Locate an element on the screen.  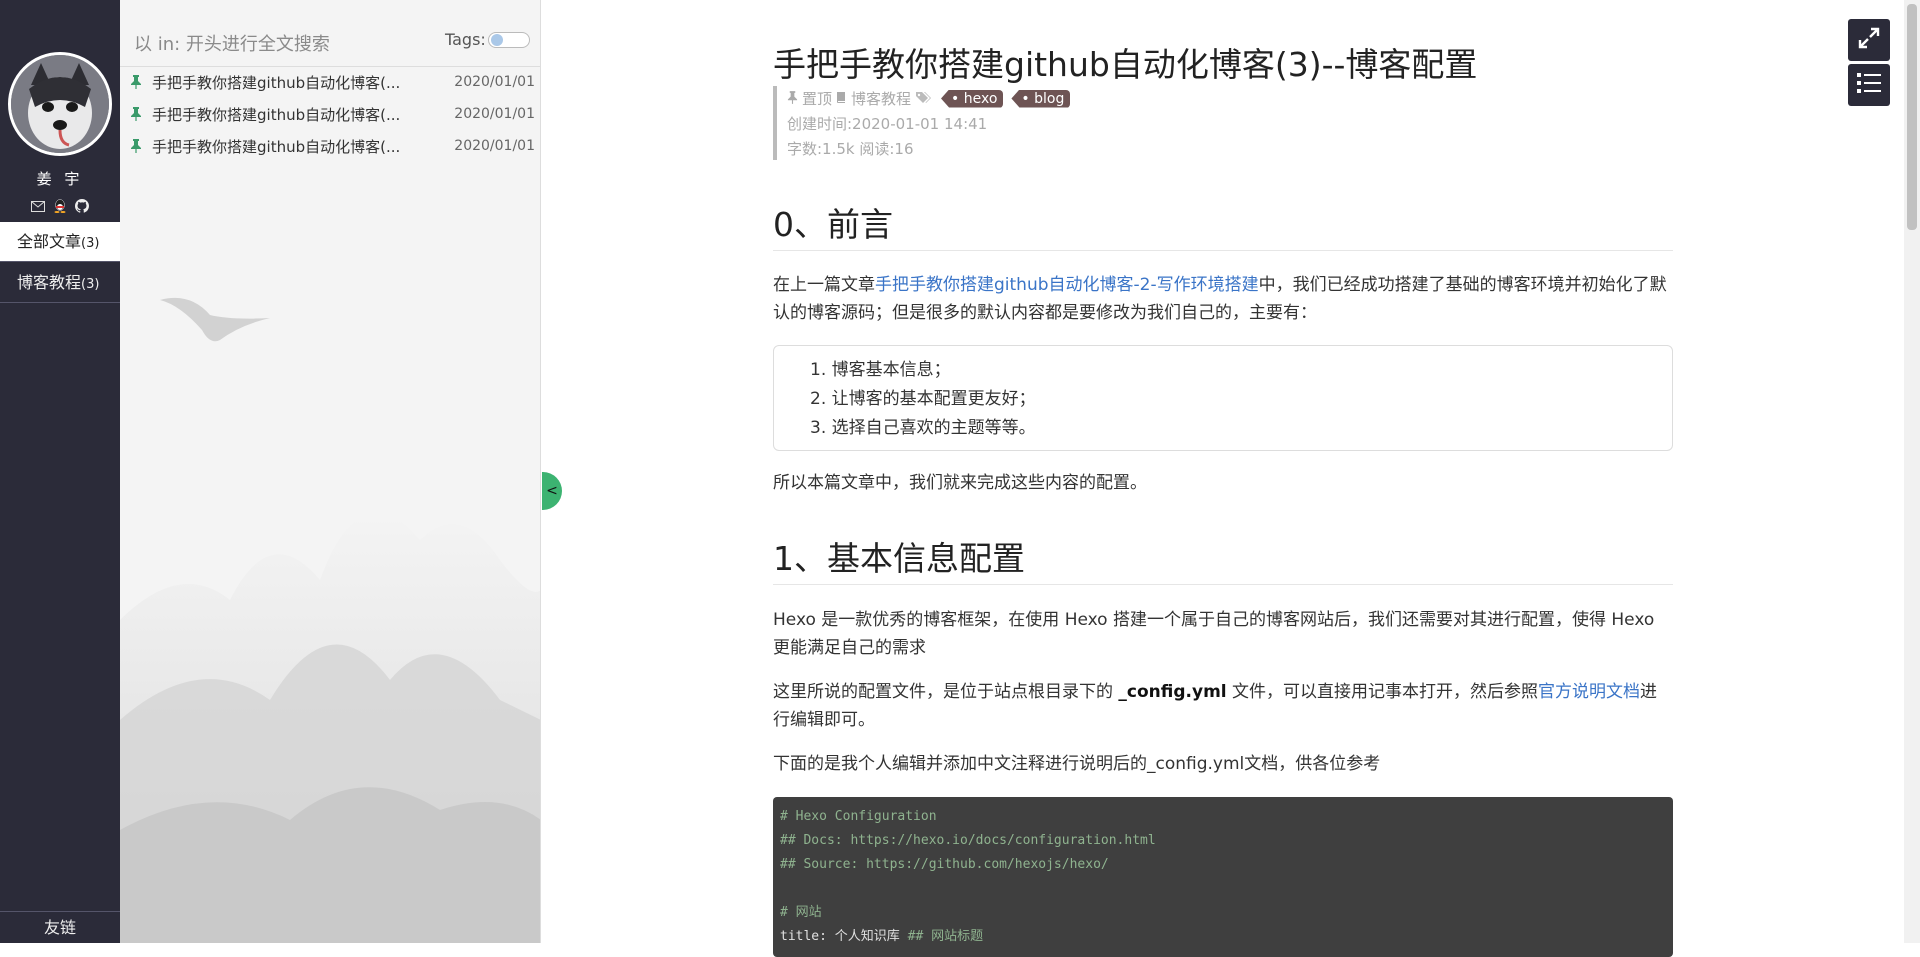
list-item: 2. 让博客的基本配置更友好； is located at coordinates (923, 399).